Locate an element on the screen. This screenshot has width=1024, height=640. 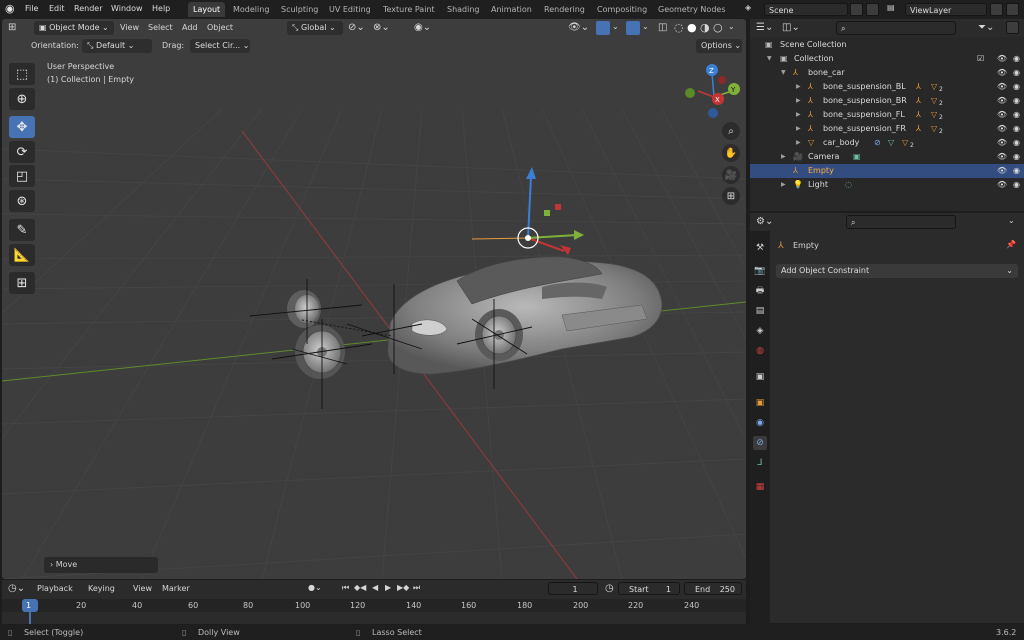
tab-uv-editing: UV Editing is located at coordinates (350, 9).